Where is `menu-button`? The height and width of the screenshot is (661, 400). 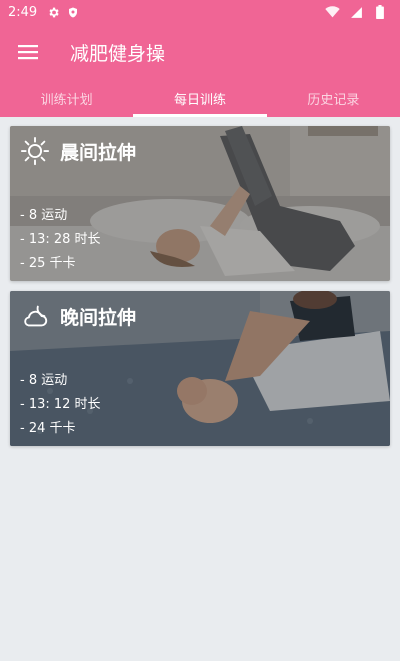 menu-button is located at coordinates (28, 52).